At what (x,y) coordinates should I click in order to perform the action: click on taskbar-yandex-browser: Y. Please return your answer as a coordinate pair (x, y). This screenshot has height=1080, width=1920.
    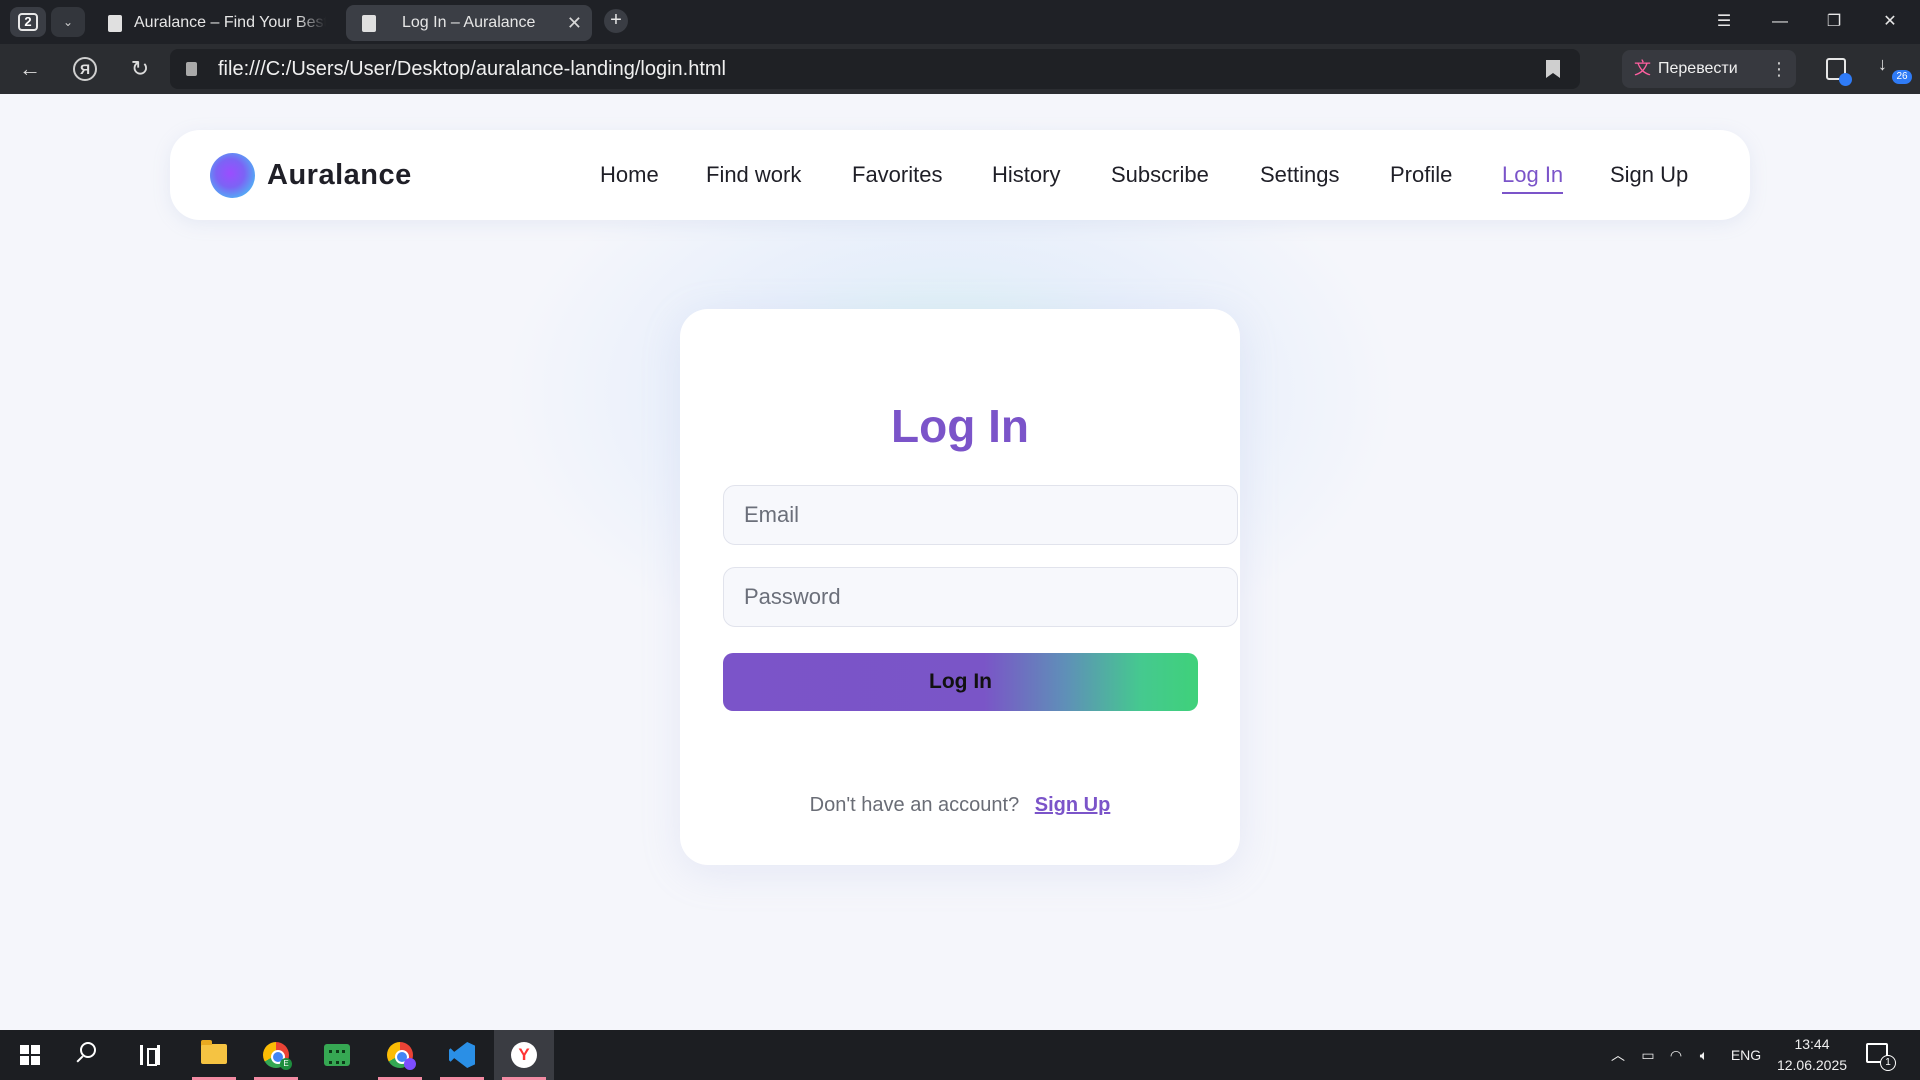
    Looking at the image, I should click on (524, 1055).